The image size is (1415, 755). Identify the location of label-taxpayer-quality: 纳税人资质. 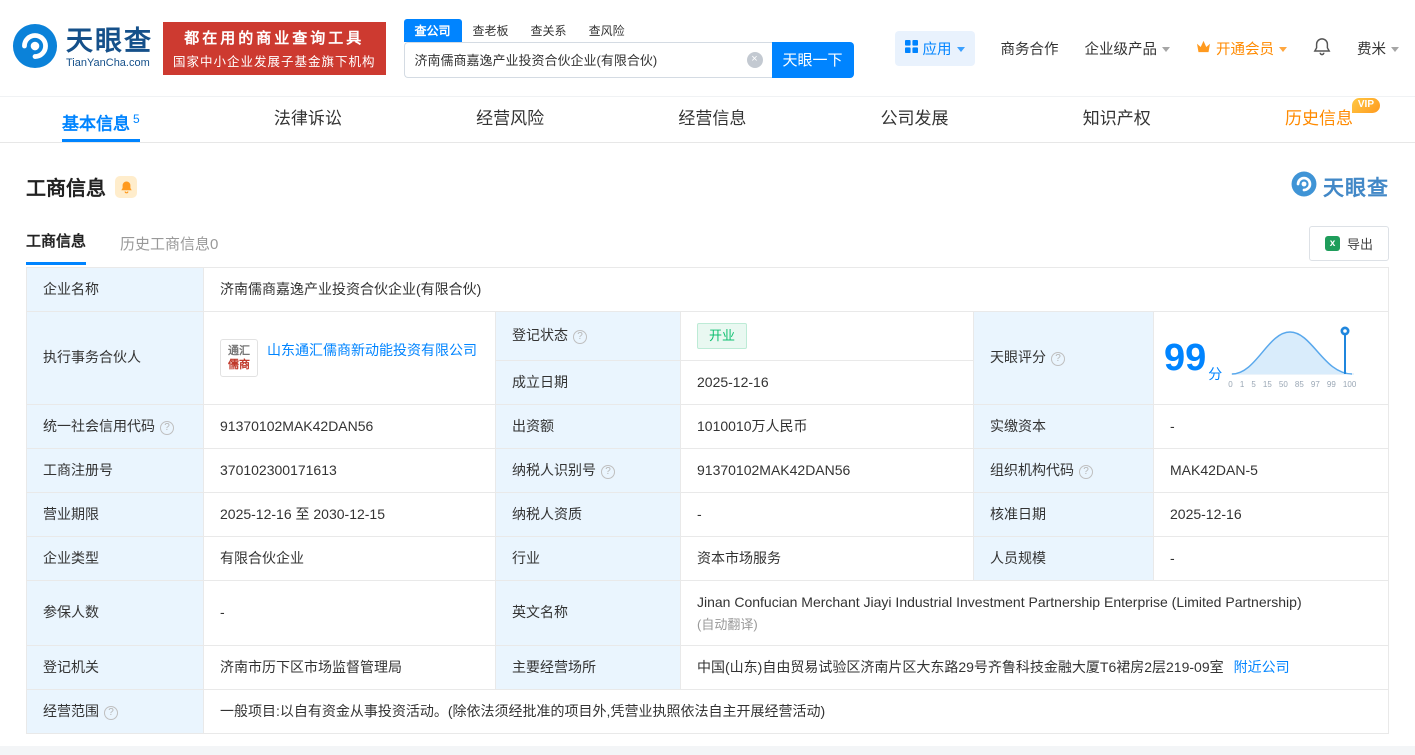
(588, 514).